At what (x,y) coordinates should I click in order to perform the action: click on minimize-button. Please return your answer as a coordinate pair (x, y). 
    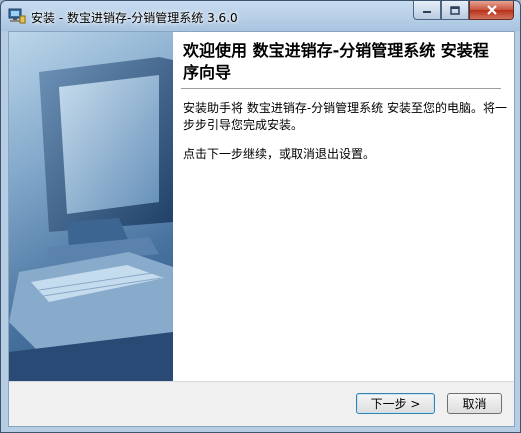
    Looking at the image, I should click on (427, 10).